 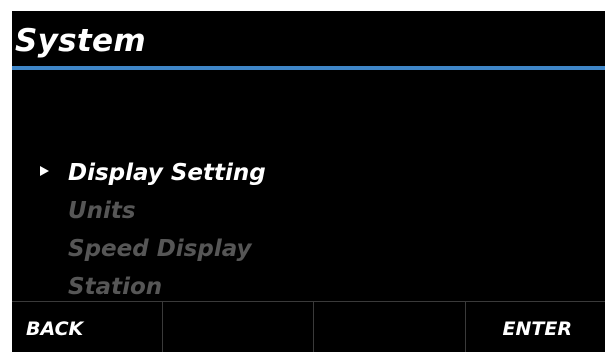 I want to click on menu-item-speed-display: Speed Display, so click(x=308, y=249).